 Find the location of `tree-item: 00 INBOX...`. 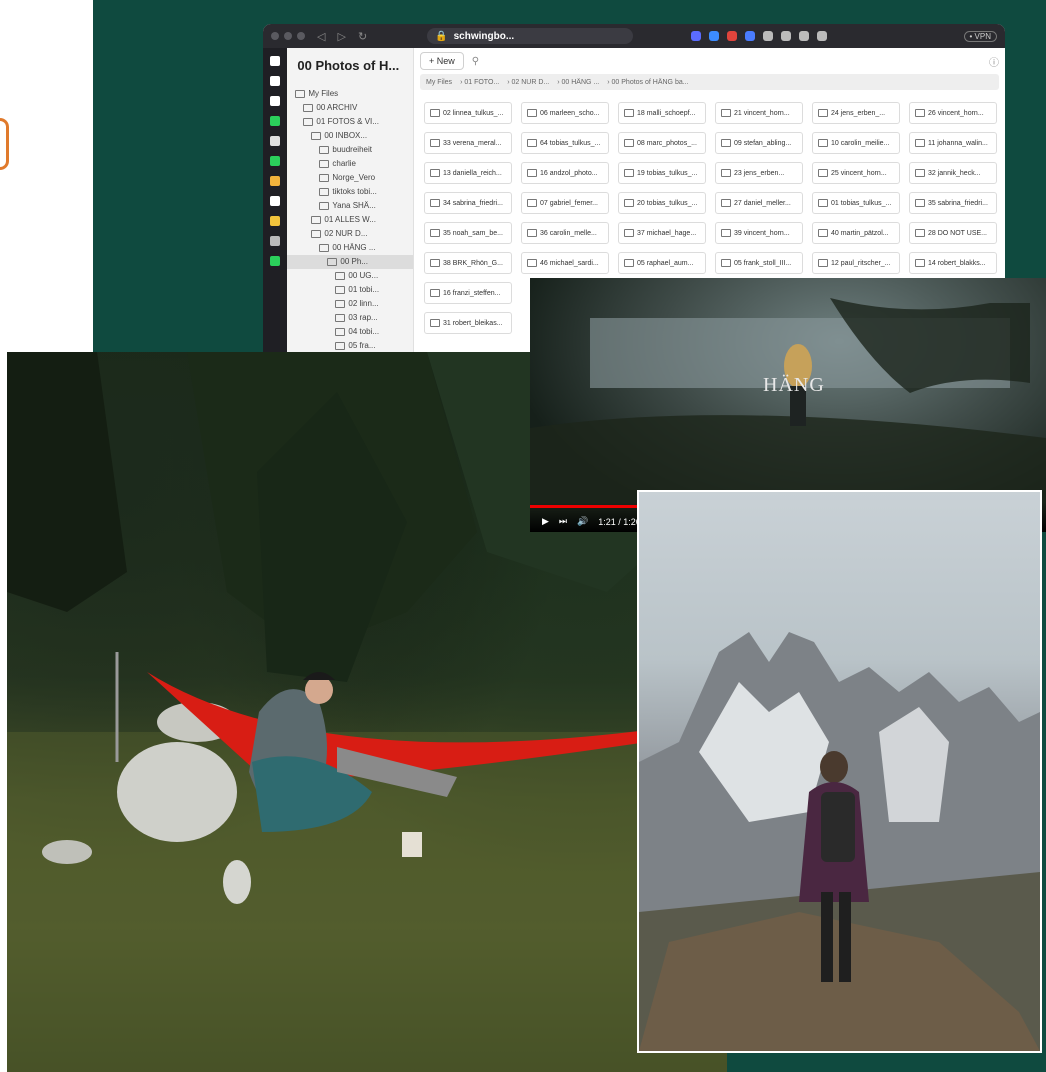

tree-item: 00 INBOX... is located at coordinates (350, 136).